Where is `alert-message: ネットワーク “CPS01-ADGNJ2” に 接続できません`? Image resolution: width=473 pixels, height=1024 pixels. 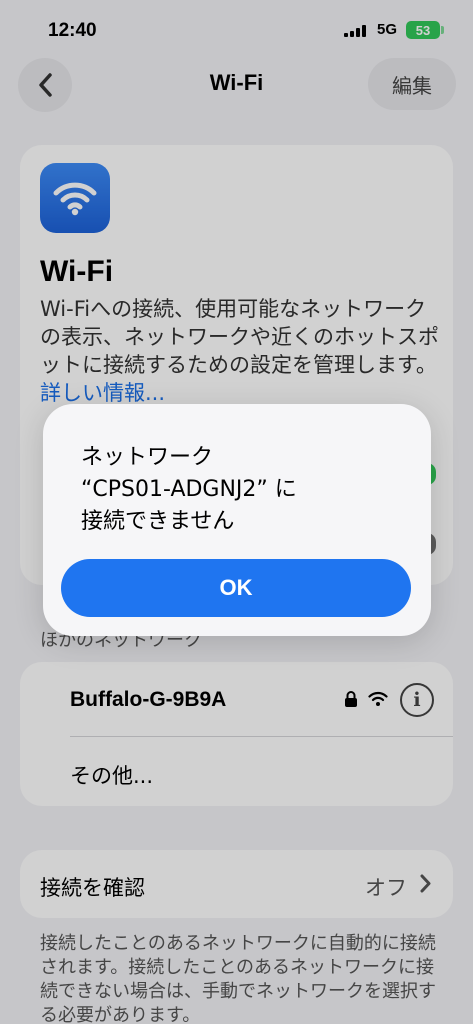
alert-message: ネットワーク “CPS01-ADGNJ2” に 接続できません is located at coordinates (189, 489).